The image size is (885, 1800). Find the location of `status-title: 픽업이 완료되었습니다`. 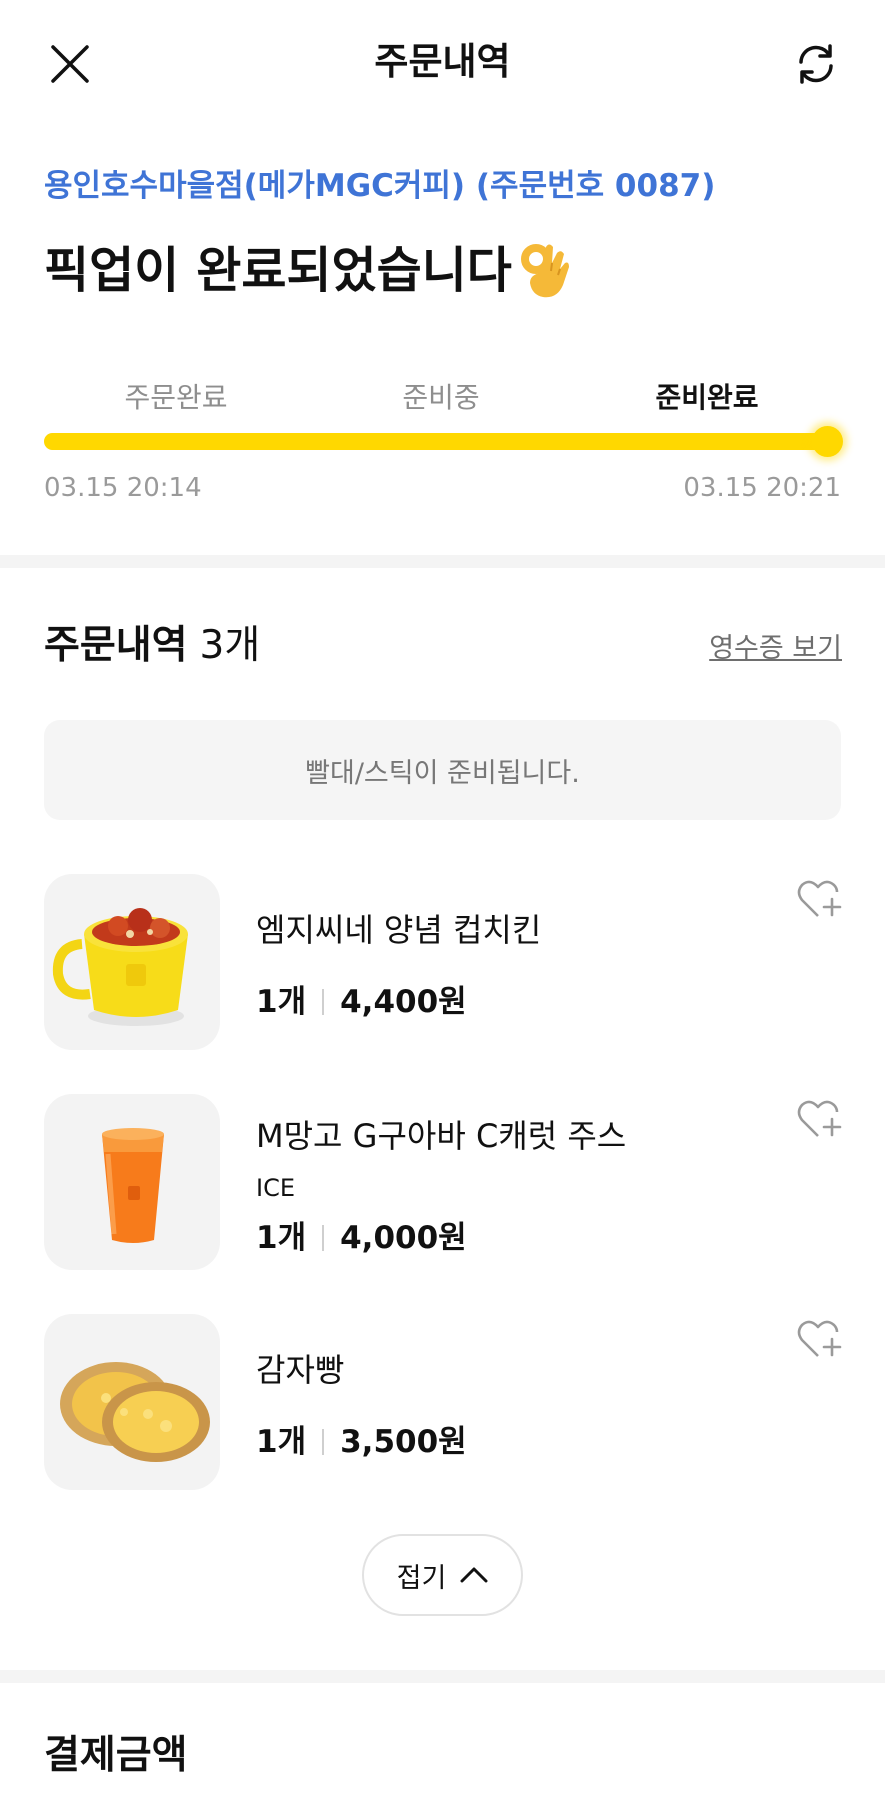

status-title: 픽업이 완료되었습니다 is located at coordinates (308, 271).